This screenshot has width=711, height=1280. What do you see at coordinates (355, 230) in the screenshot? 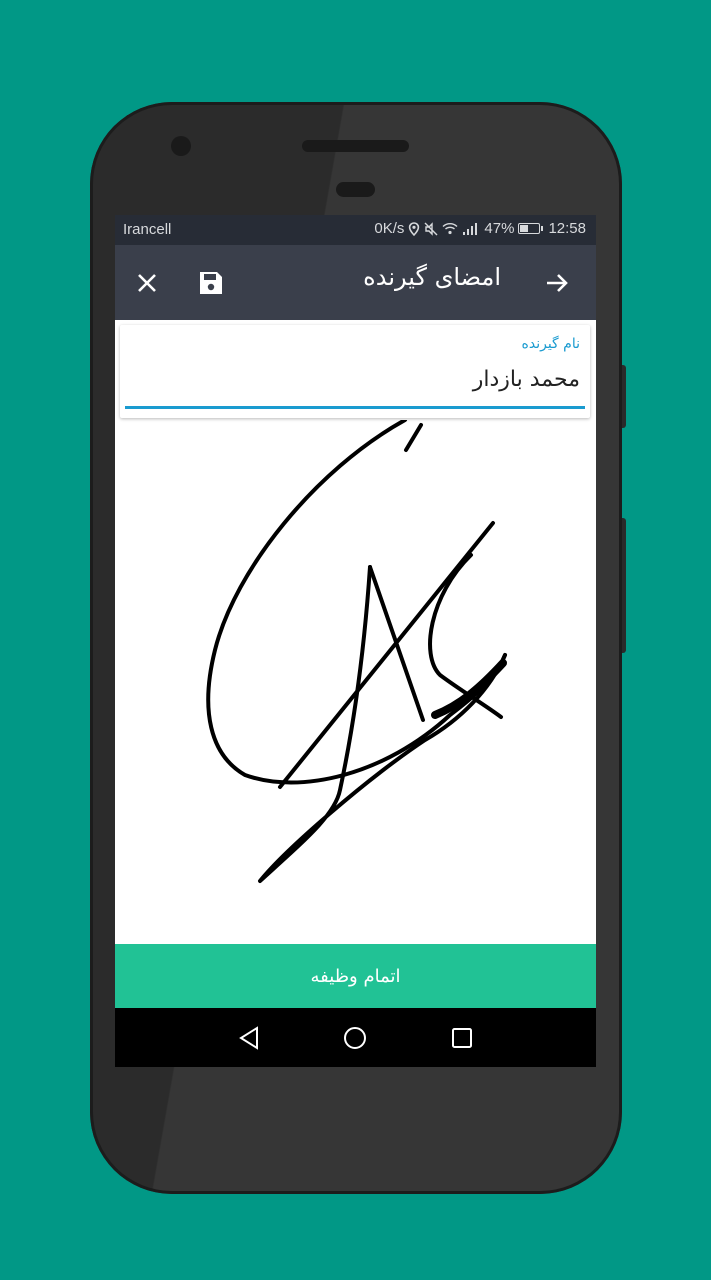
I see `status-bar: Irancell 0K/s 47% 12:58` at bounding box center [355, 230].